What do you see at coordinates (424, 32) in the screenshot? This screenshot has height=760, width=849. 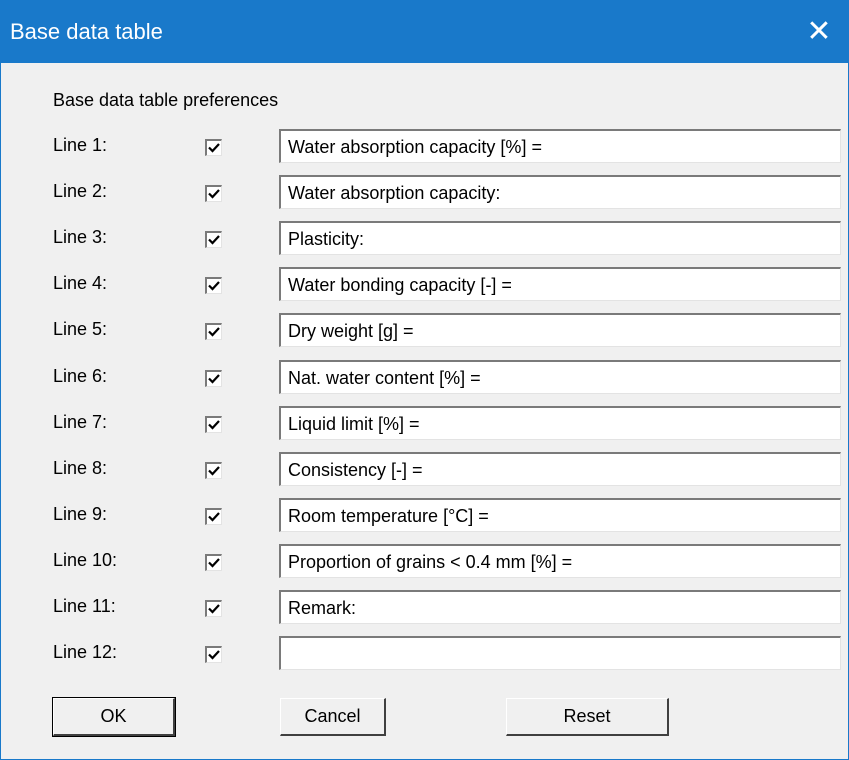 I see `title-bar: Base data table ✕` at bounding box center [424, 32].